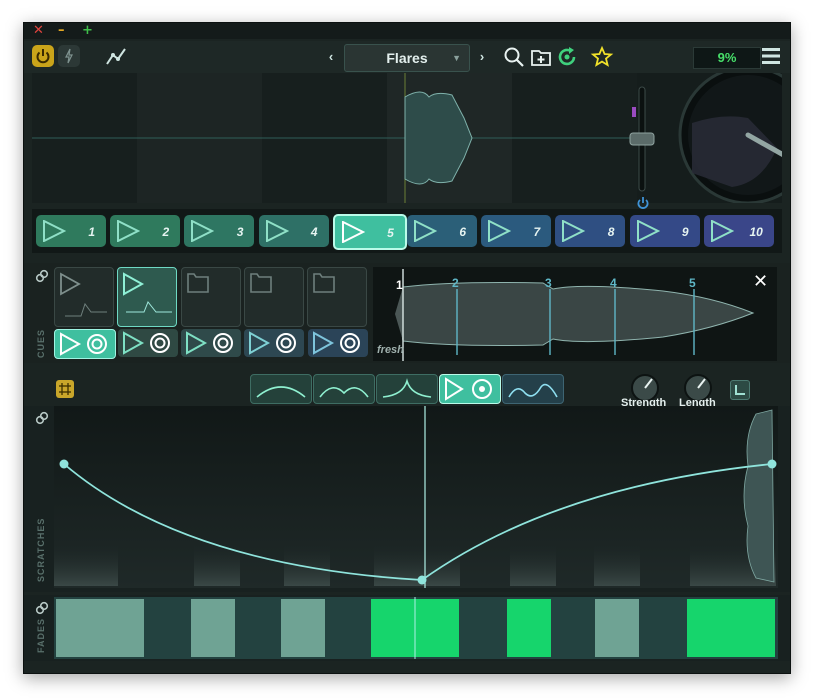 This screenshot has width=814, height=700. What do you see at coordinates (91, 232) in the screenshot?
I see `pad-number: 1` at bounding box center [91, 232].